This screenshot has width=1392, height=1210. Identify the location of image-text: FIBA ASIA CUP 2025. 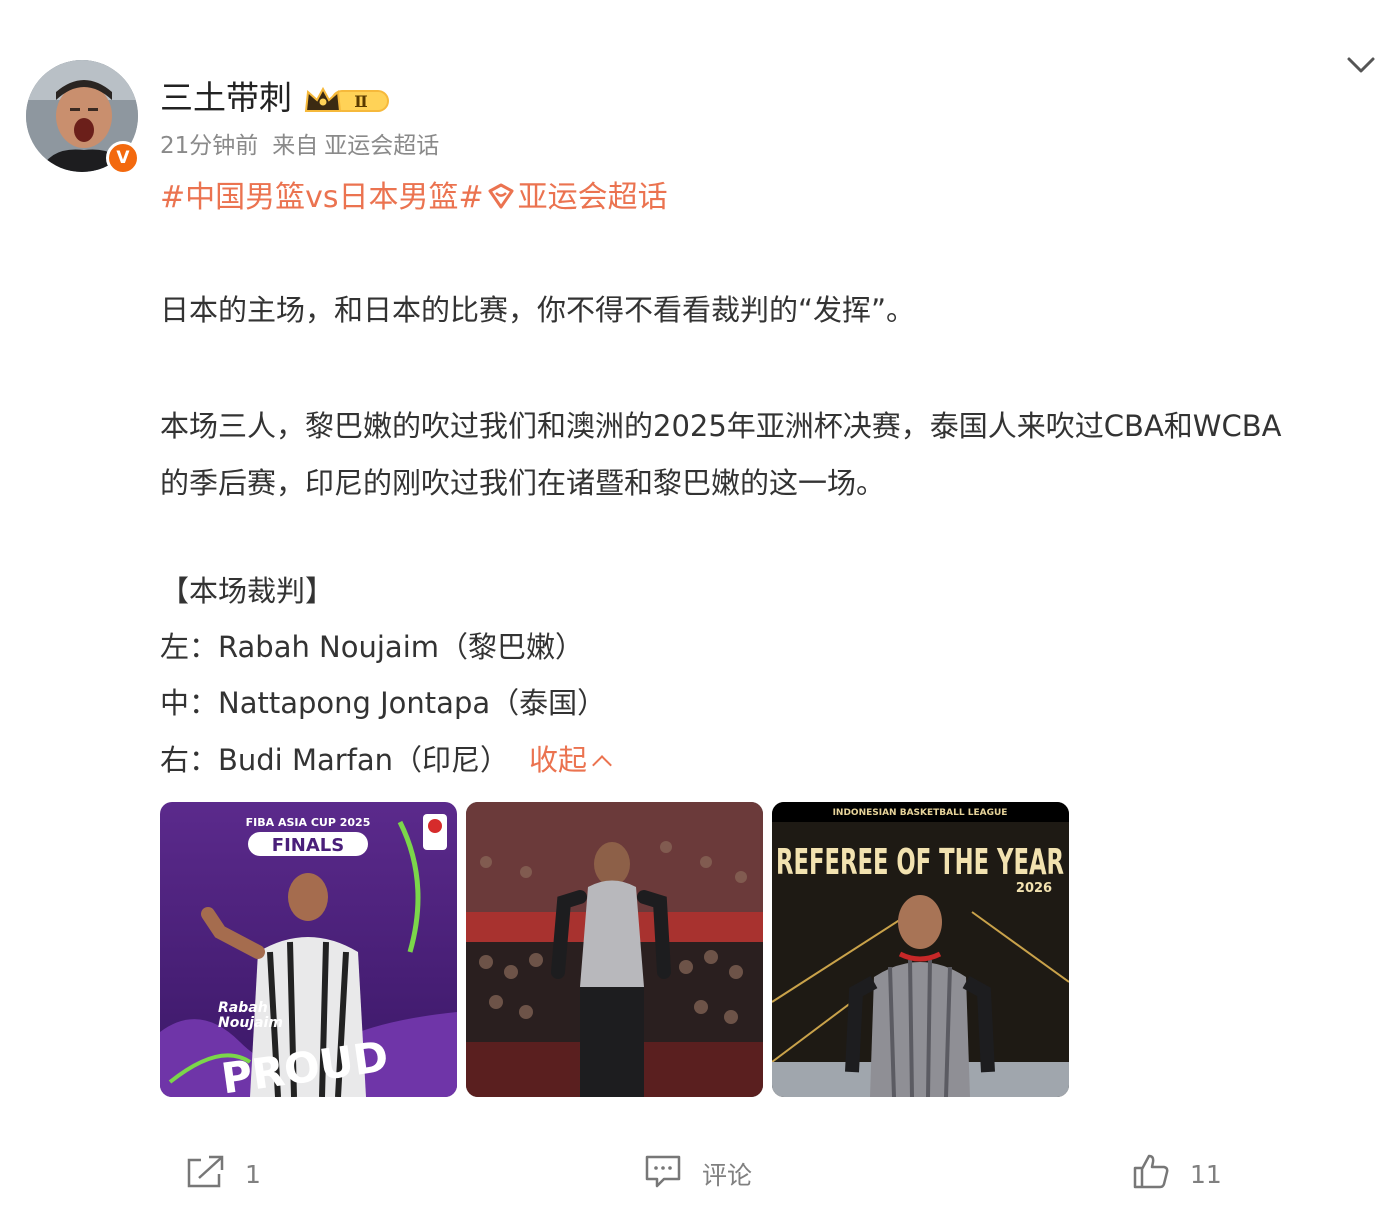
(308, 822).